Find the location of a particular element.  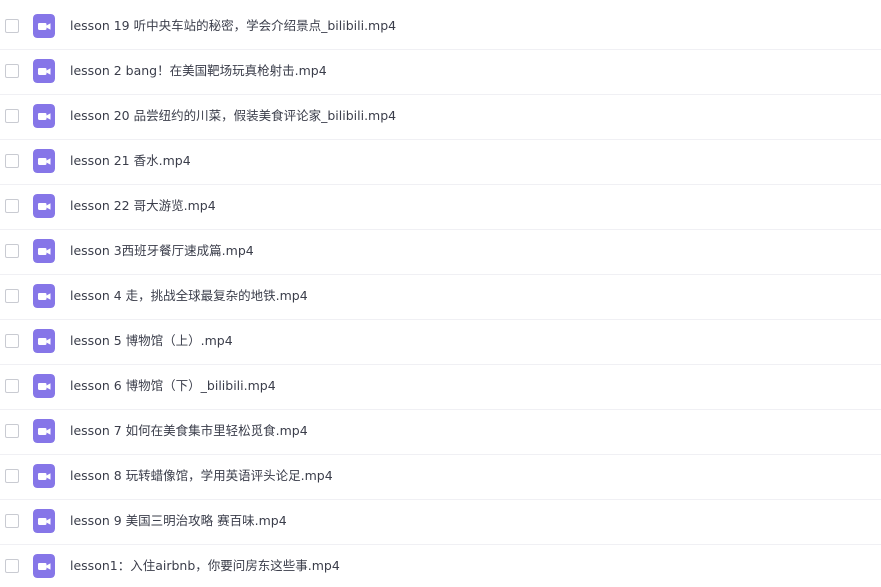

file-row: lesson 20 品尝纽约的川菜，假装美食评论家_bilibili.mp4 is located at coordinates (440, 117).